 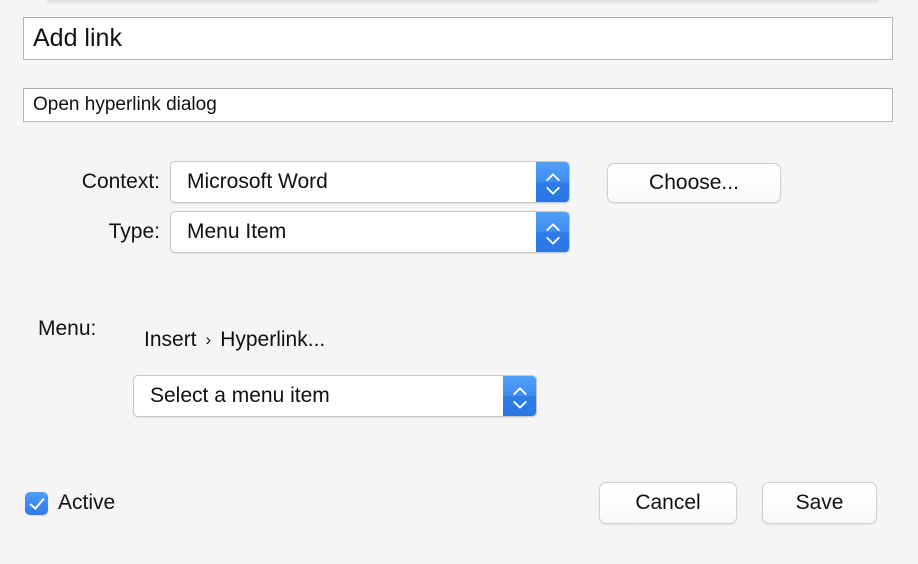 What do you see at coordinates (240, 395) in the screenshot?
I see `menu-item-select-value: Select a menu item` at bounding box center [240, 395].